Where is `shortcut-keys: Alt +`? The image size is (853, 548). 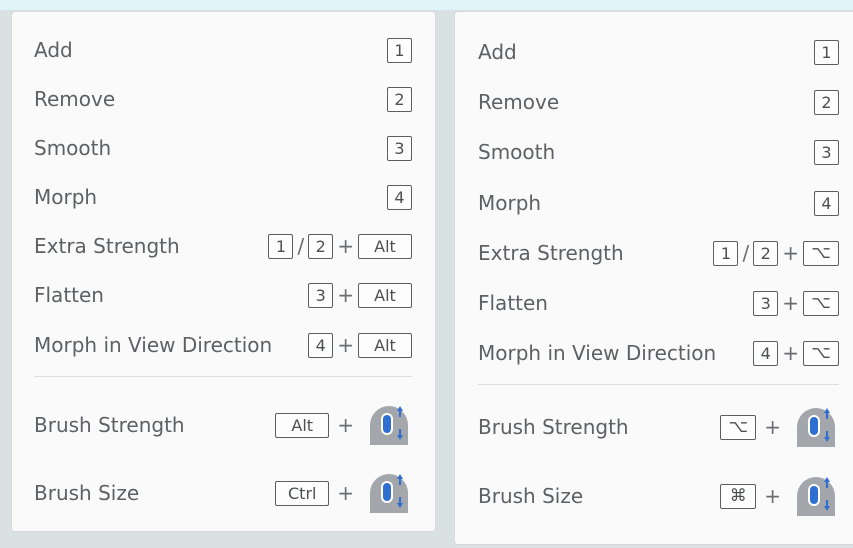 shortcut-keys: Alt + is located at coordinates (343, 425).